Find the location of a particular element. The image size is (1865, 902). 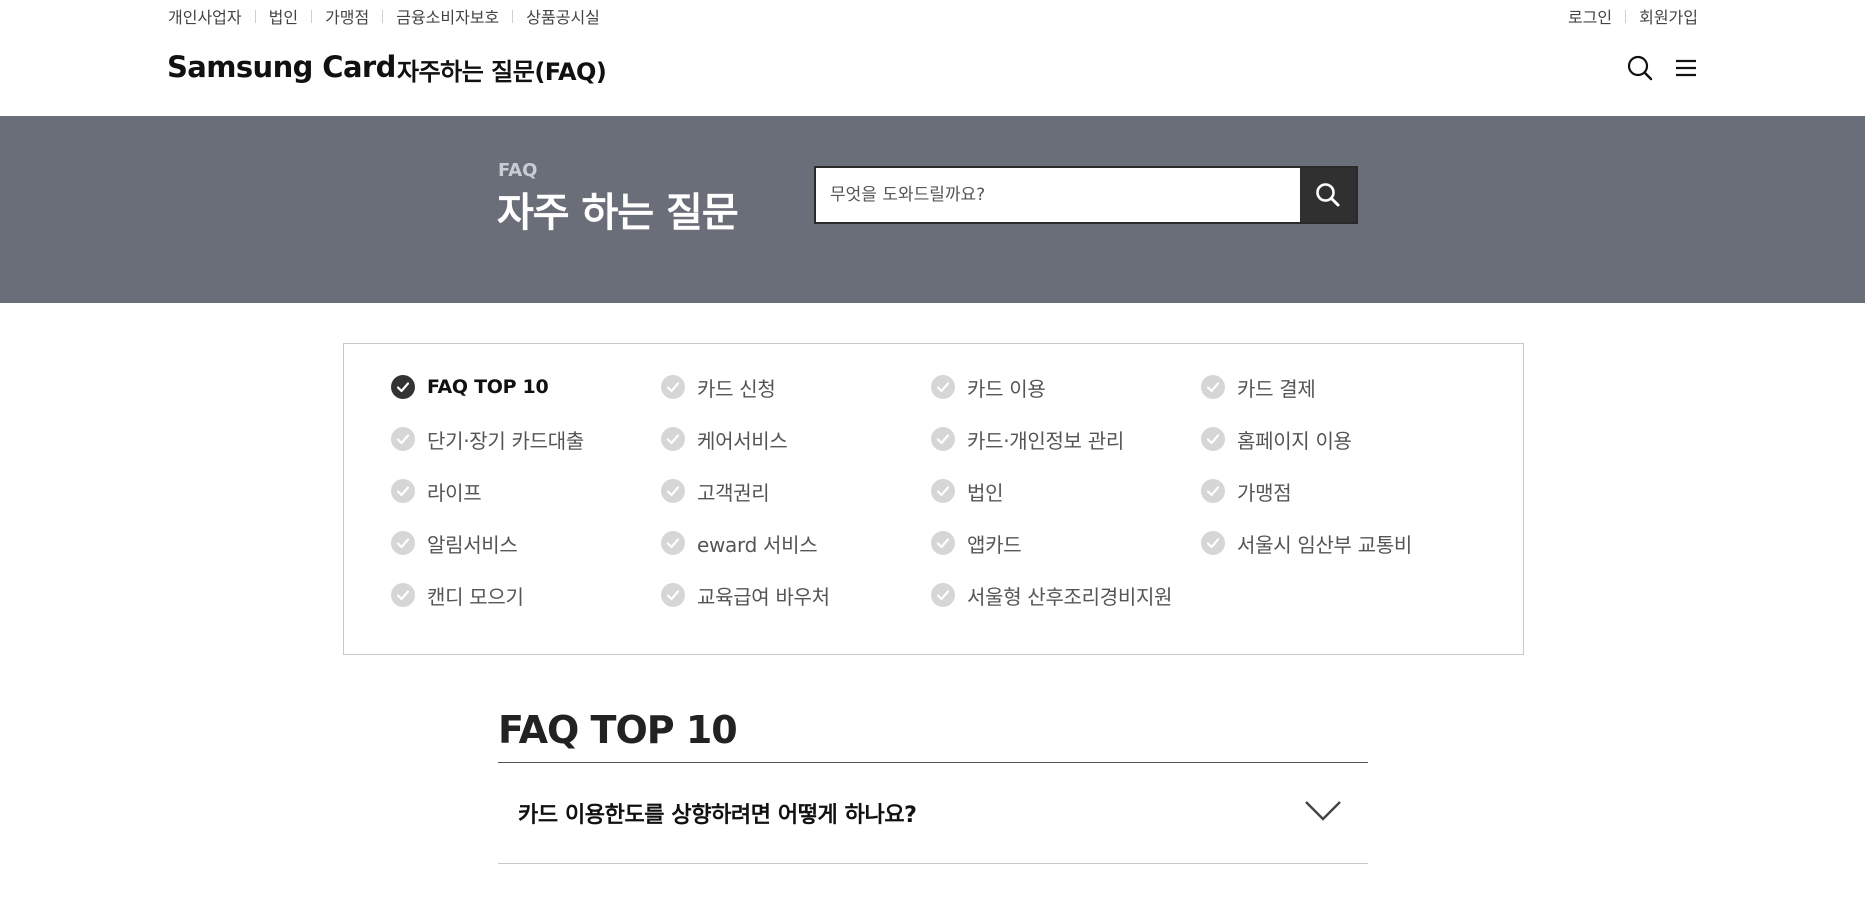

faq-category-item: 고객권리 is located at coordinates (715, 491).